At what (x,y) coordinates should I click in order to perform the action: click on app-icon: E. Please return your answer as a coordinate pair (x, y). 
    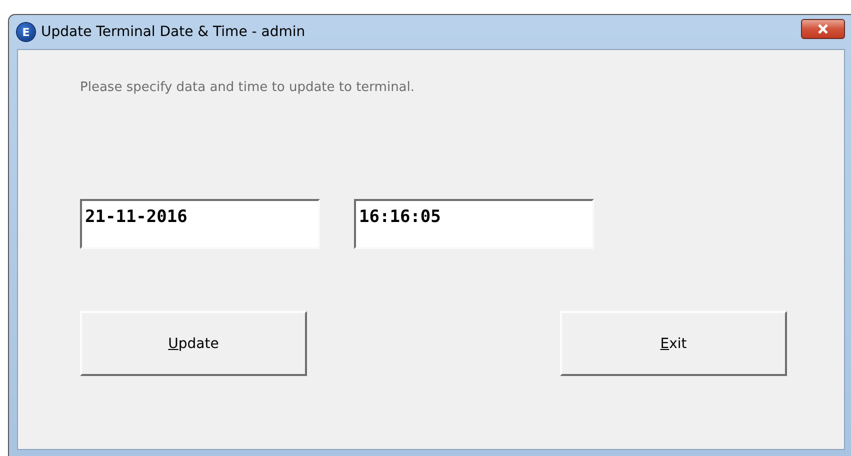
    Looking at the image, I should click on (26, 32).